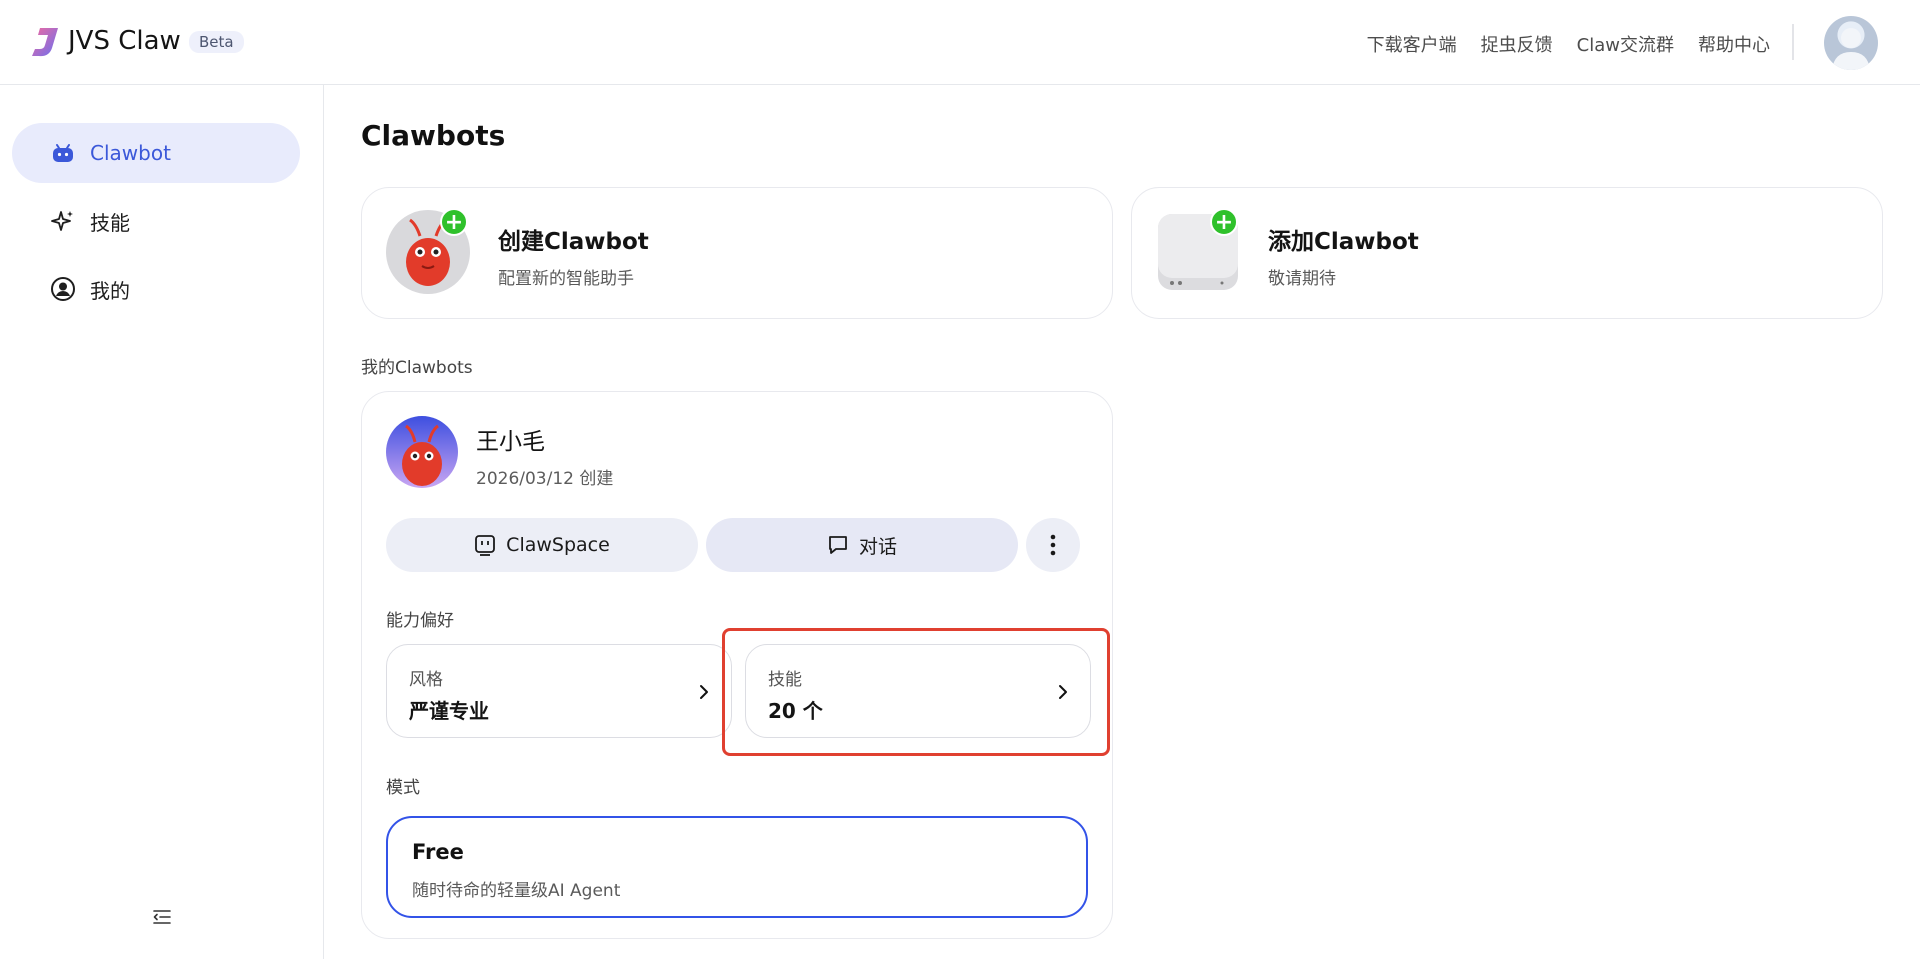  What do you see at coordinates (422, 452) in the screenshot?
I see `bot-avatar` at bounding box center [422, 452].